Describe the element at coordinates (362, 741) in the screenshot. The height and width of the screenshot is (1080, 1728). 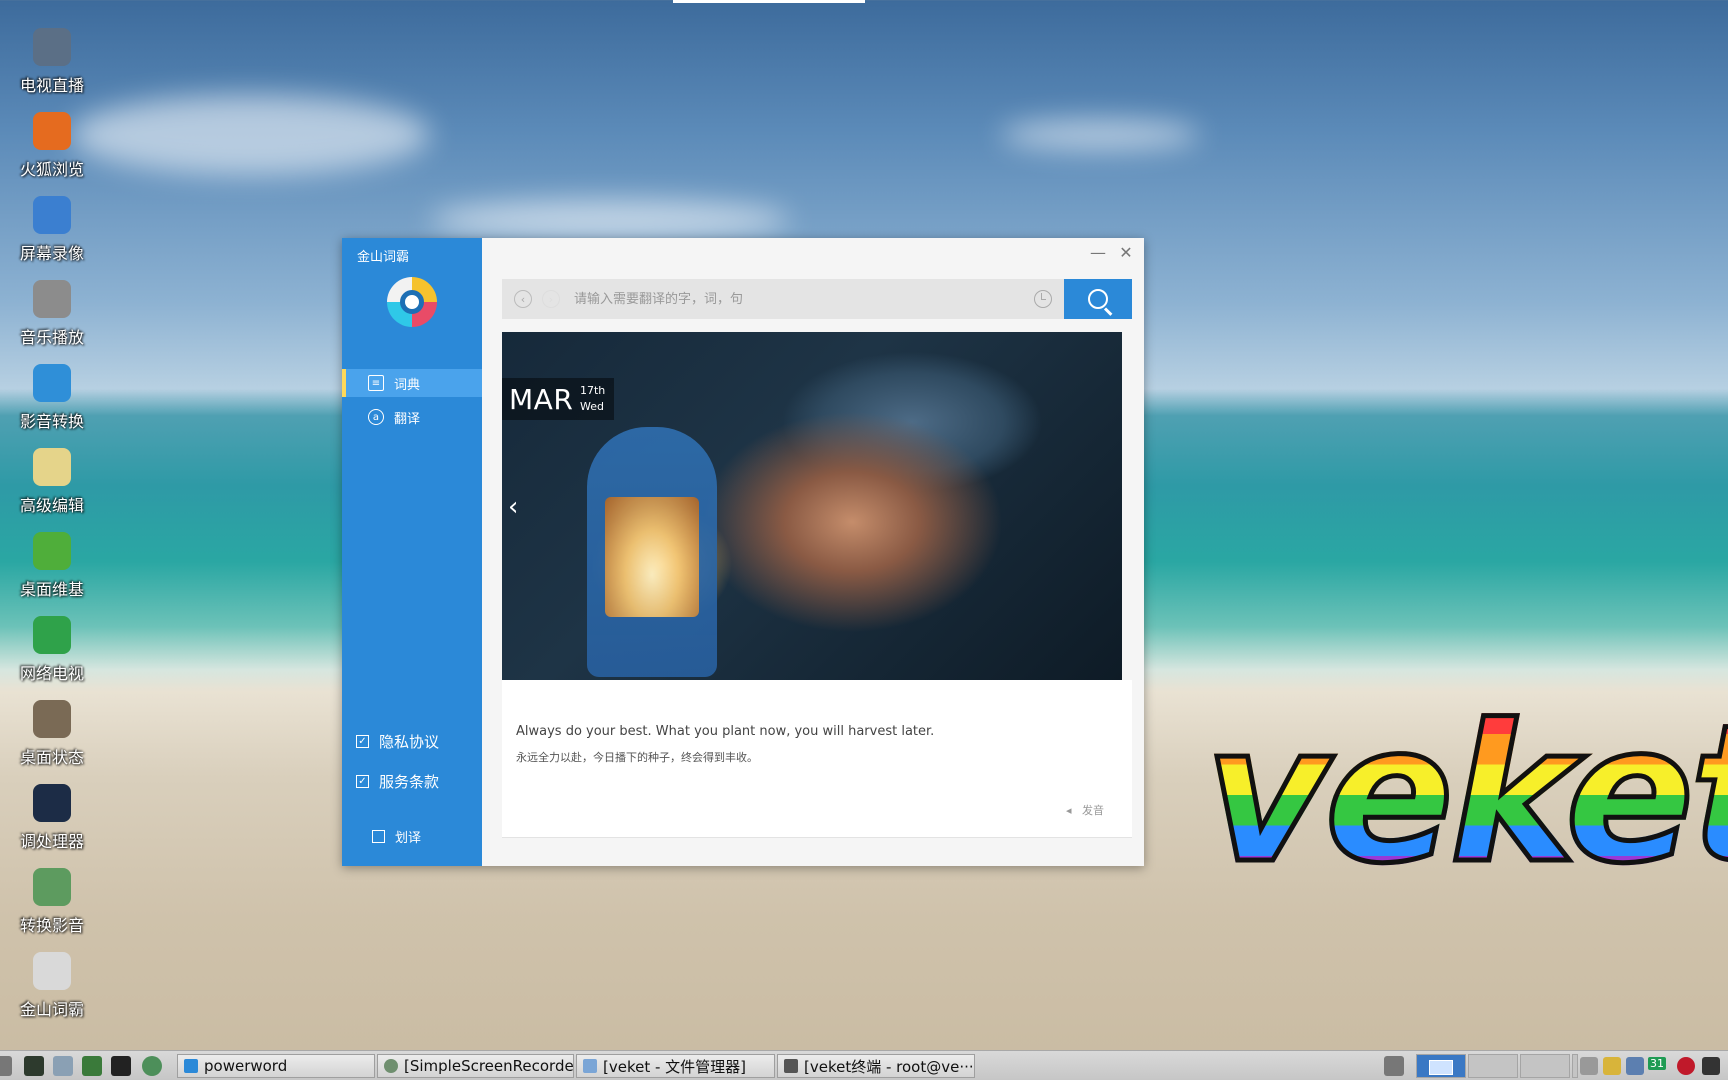
I see `checkbox-checked-icon: ✓` at that location.